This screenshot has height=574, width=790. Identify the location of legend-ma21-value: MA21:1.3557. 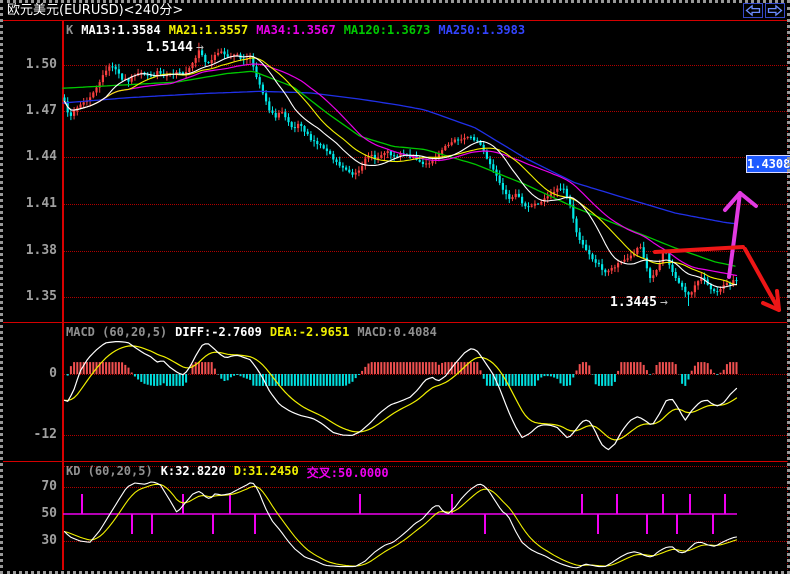
(208, 30).